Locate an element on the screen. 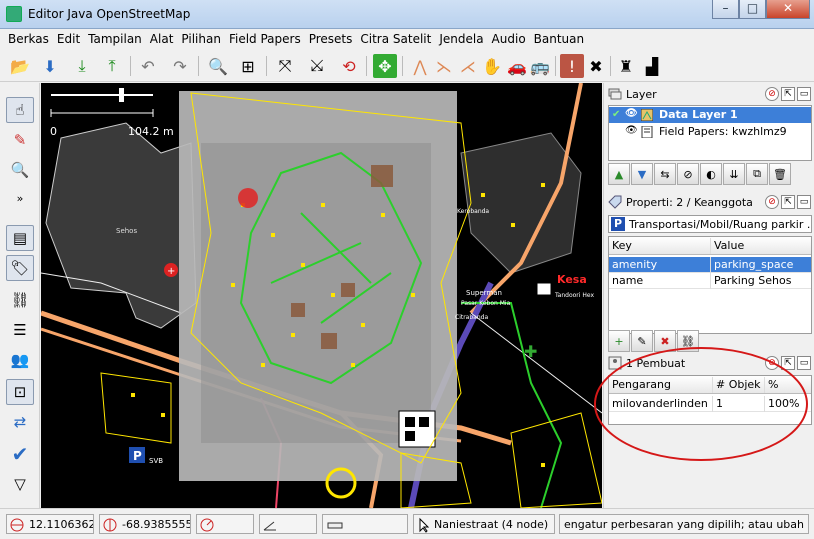  delete-tag-icon: ✖ is located at coordinates (665, 341).